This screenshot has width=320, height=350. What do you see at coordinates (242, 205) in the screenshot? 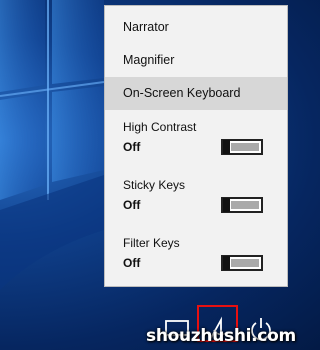
I see `sticky-keys-switch` at bounding box center [242, 205].